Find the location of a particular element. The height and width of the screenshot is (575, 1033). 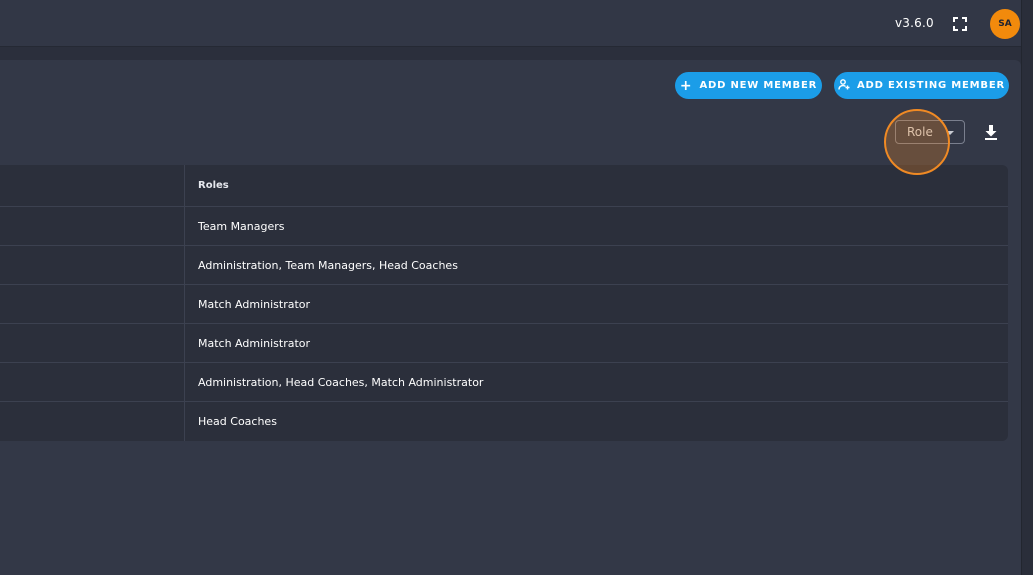

download-icon is located at coordinates (991, 132).